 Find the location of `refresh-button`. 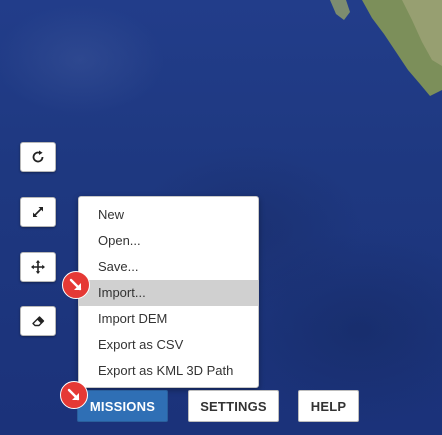

refresh-button is located at coordinates (38, 157).